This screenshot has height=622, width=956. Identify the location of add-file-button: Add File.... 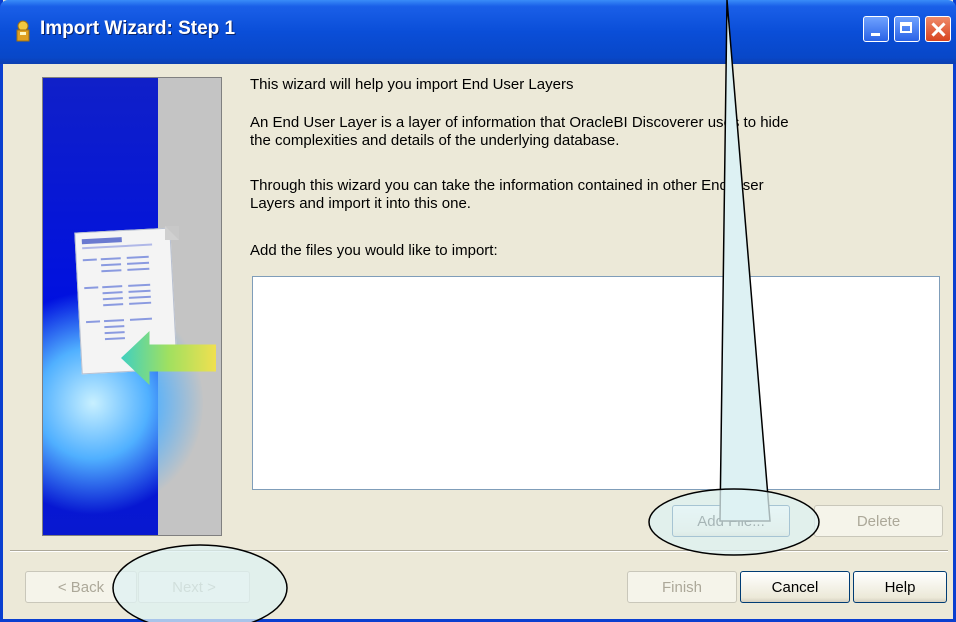
(731, 521).